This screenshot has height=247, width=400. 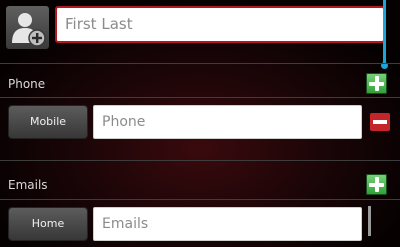 I want to click on phone-type-button: Mobile, so click(x=48, y=122).